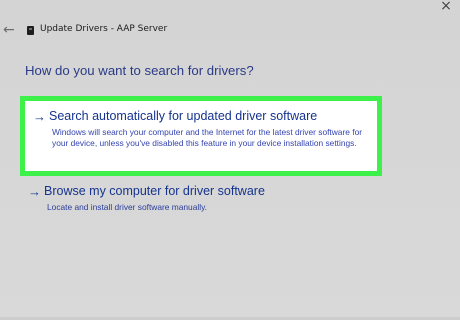 The image size is (460, 320). Describe the element at coordinates (10, 30) in the screenshot. I see `back-arrow-icon: ←` at that location.